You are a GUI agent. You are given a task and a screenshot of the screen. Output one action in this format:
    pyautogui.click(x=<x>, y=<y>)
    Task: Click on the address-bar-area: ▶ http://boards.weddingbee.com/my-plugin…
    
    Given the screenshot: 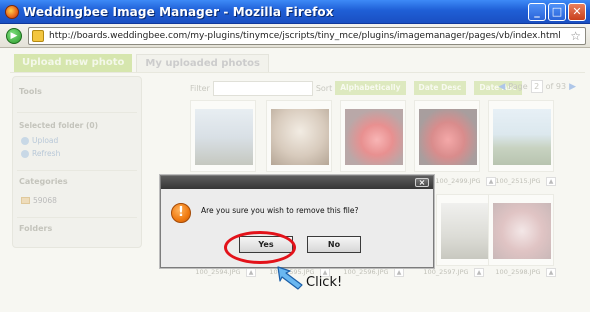 What is the action you would take?
    pyautogui.click(x=295, y=36)
    